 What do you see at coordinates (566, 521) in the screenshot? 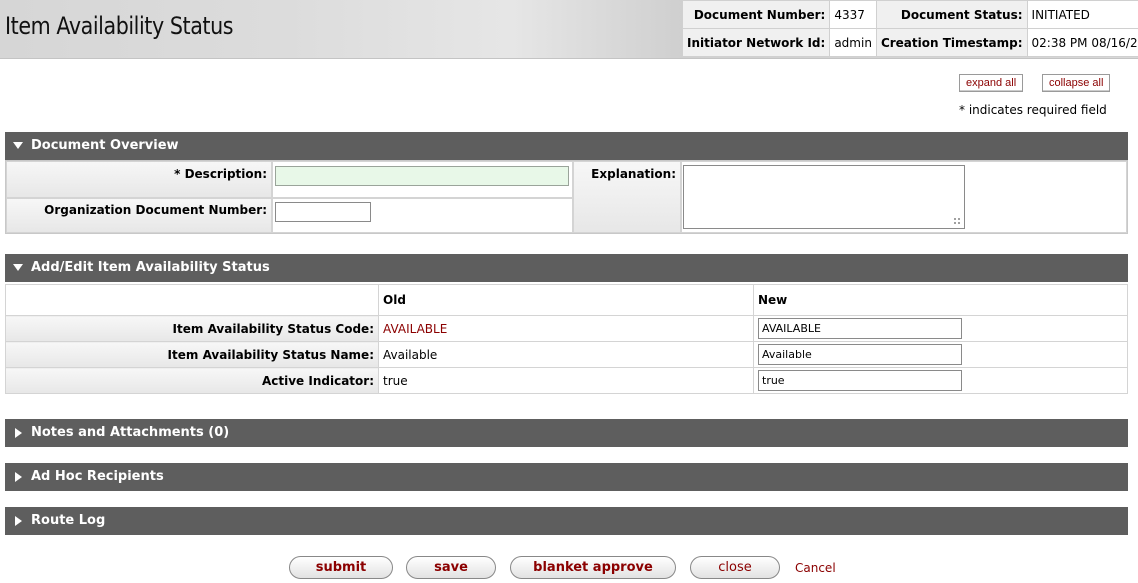
I see `section-route-log: Route Log` at bounding box center [566, 521].